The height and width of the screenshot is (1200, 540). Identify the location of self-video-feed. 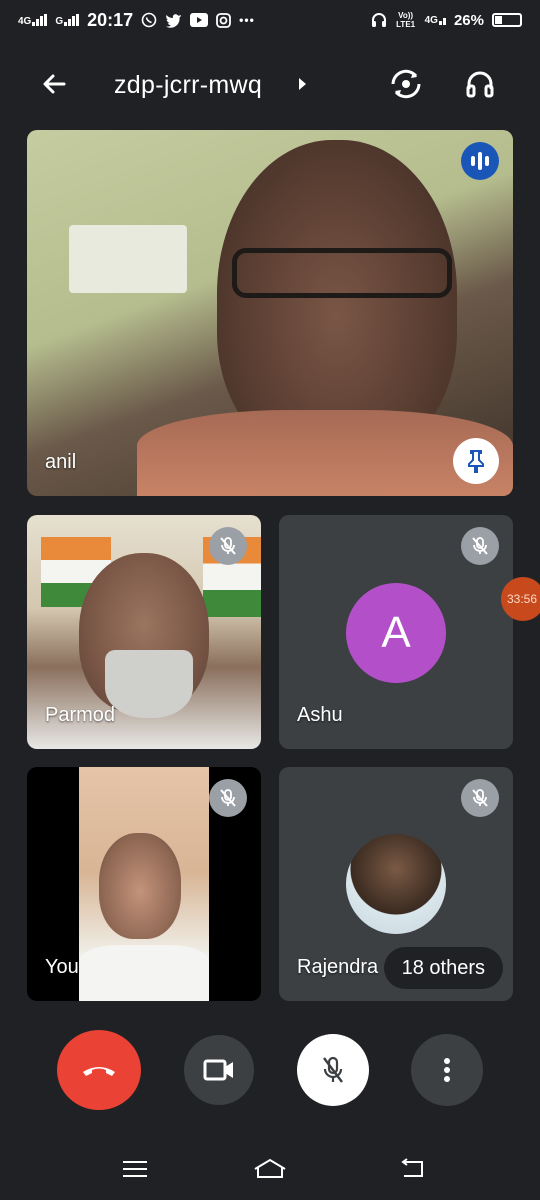
(144, 884).